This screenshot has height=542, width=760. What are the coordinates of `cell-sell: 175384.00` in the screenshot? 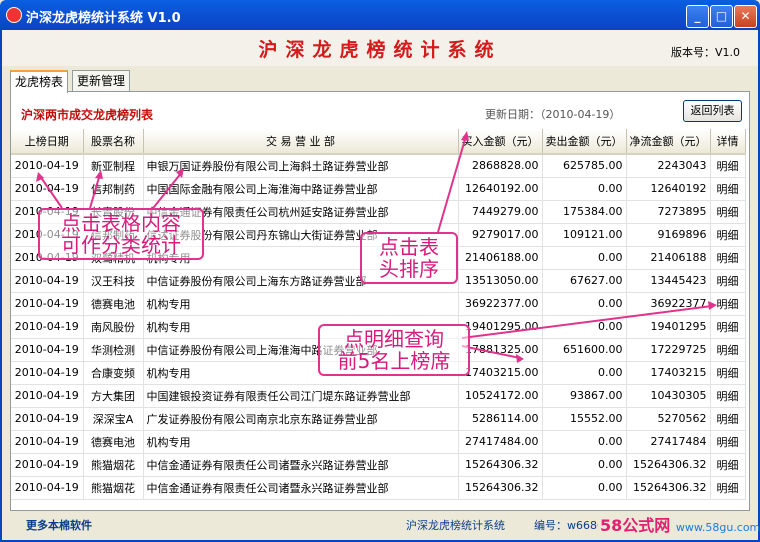 It's located at (584, 212).